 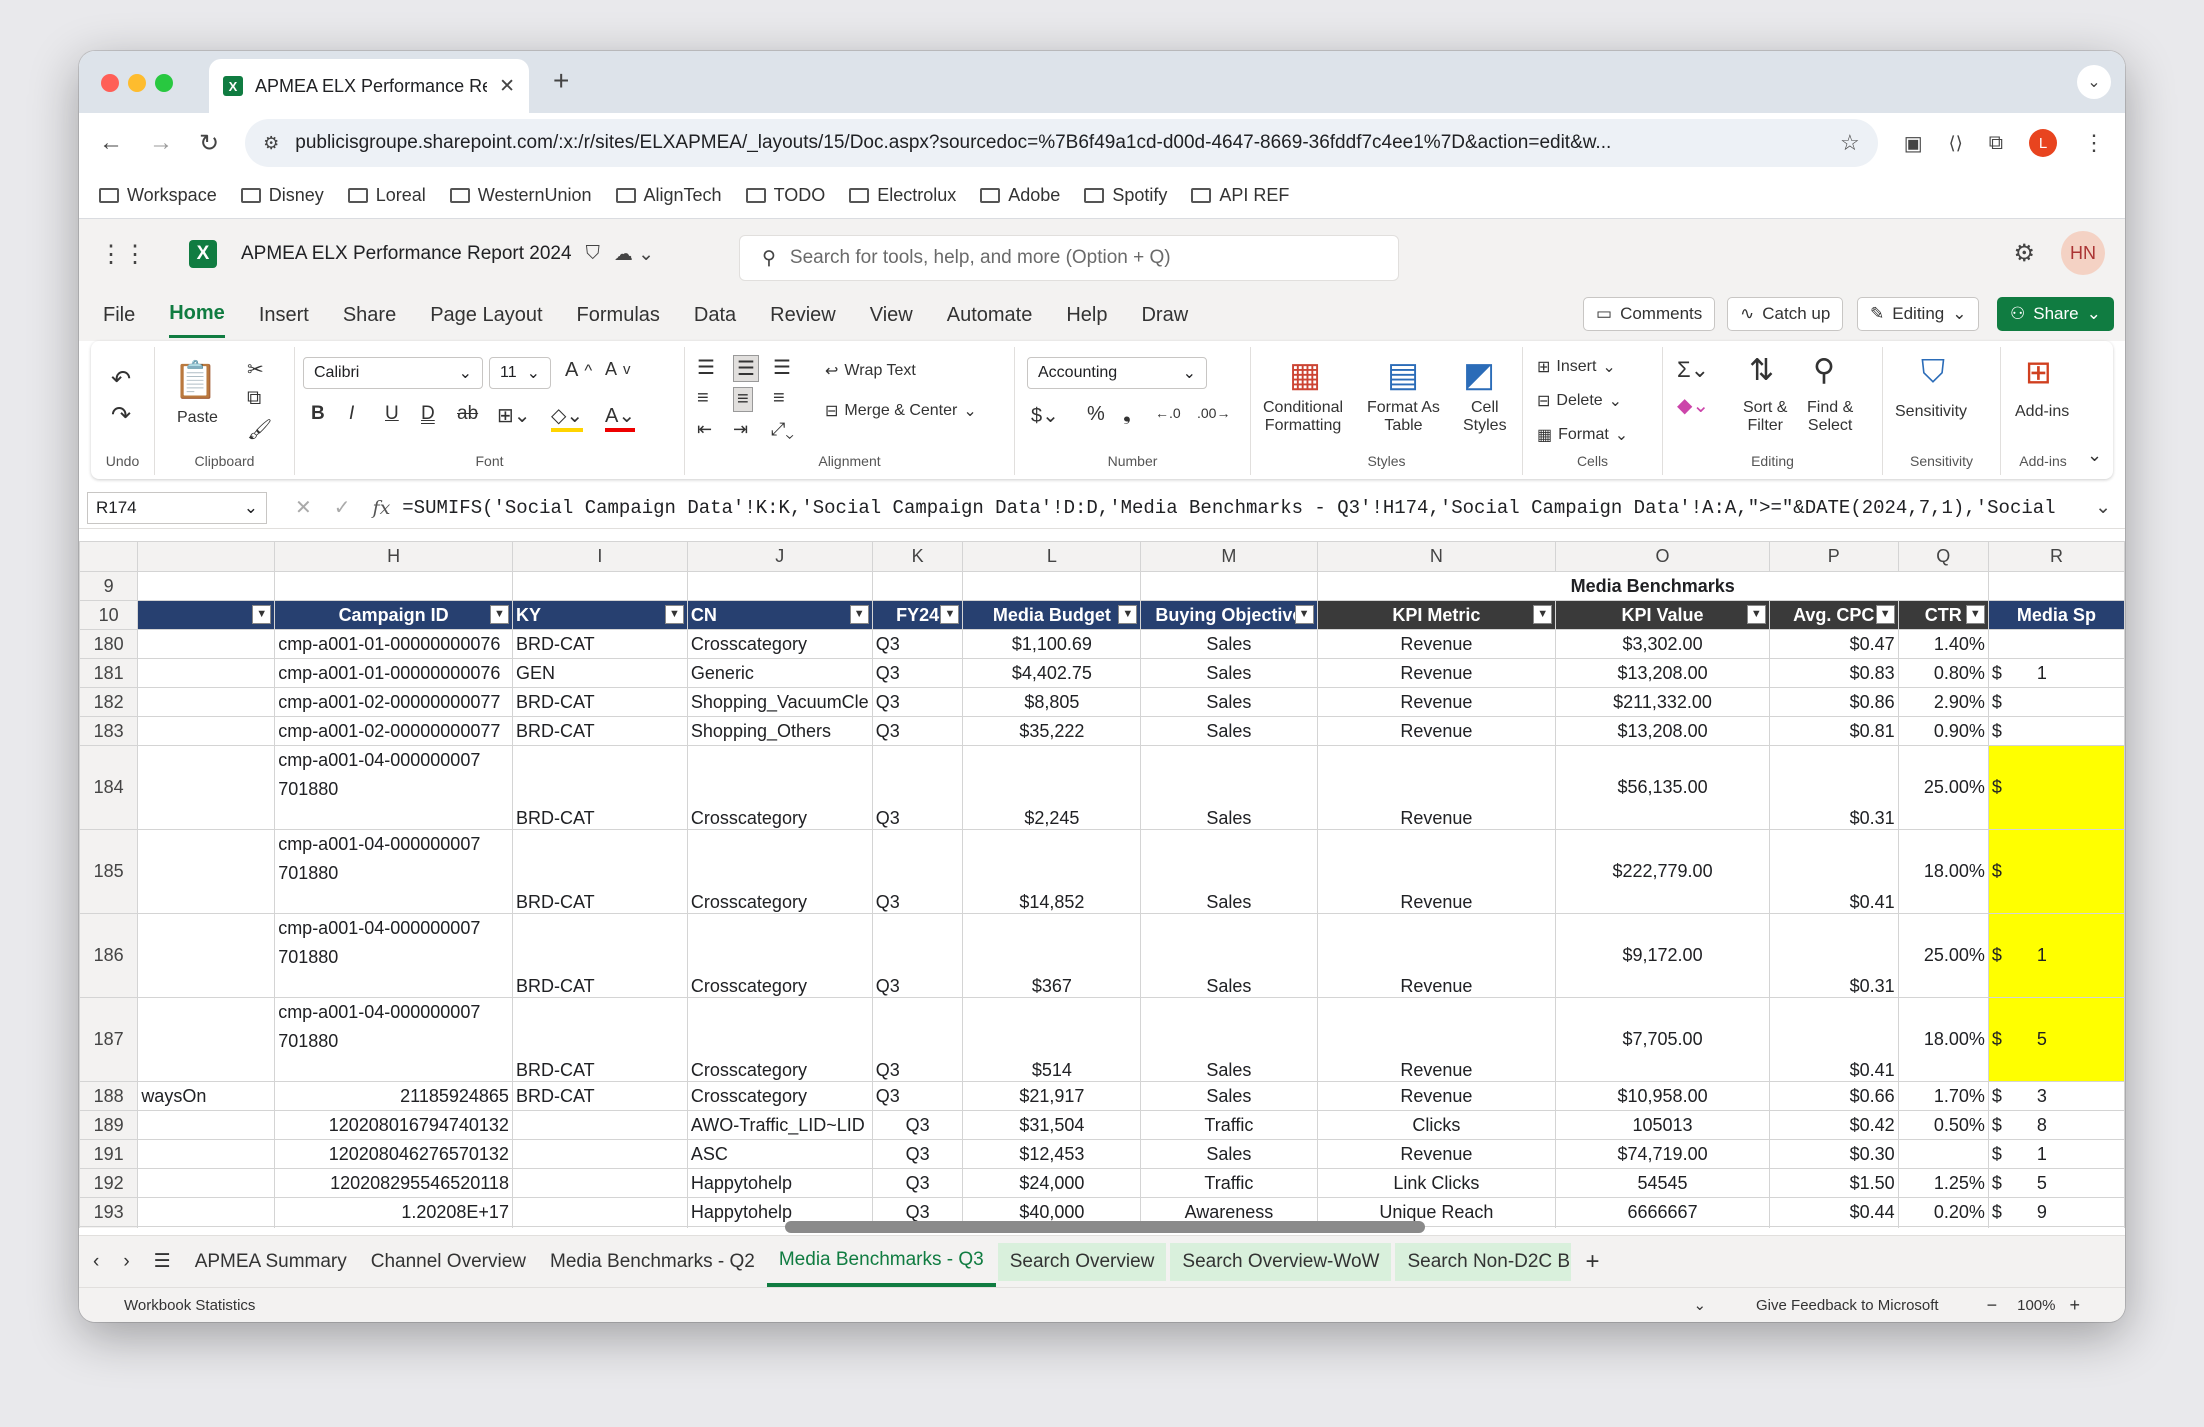 I want to click on cell: $ 9, so click(x=2056, y=1212).